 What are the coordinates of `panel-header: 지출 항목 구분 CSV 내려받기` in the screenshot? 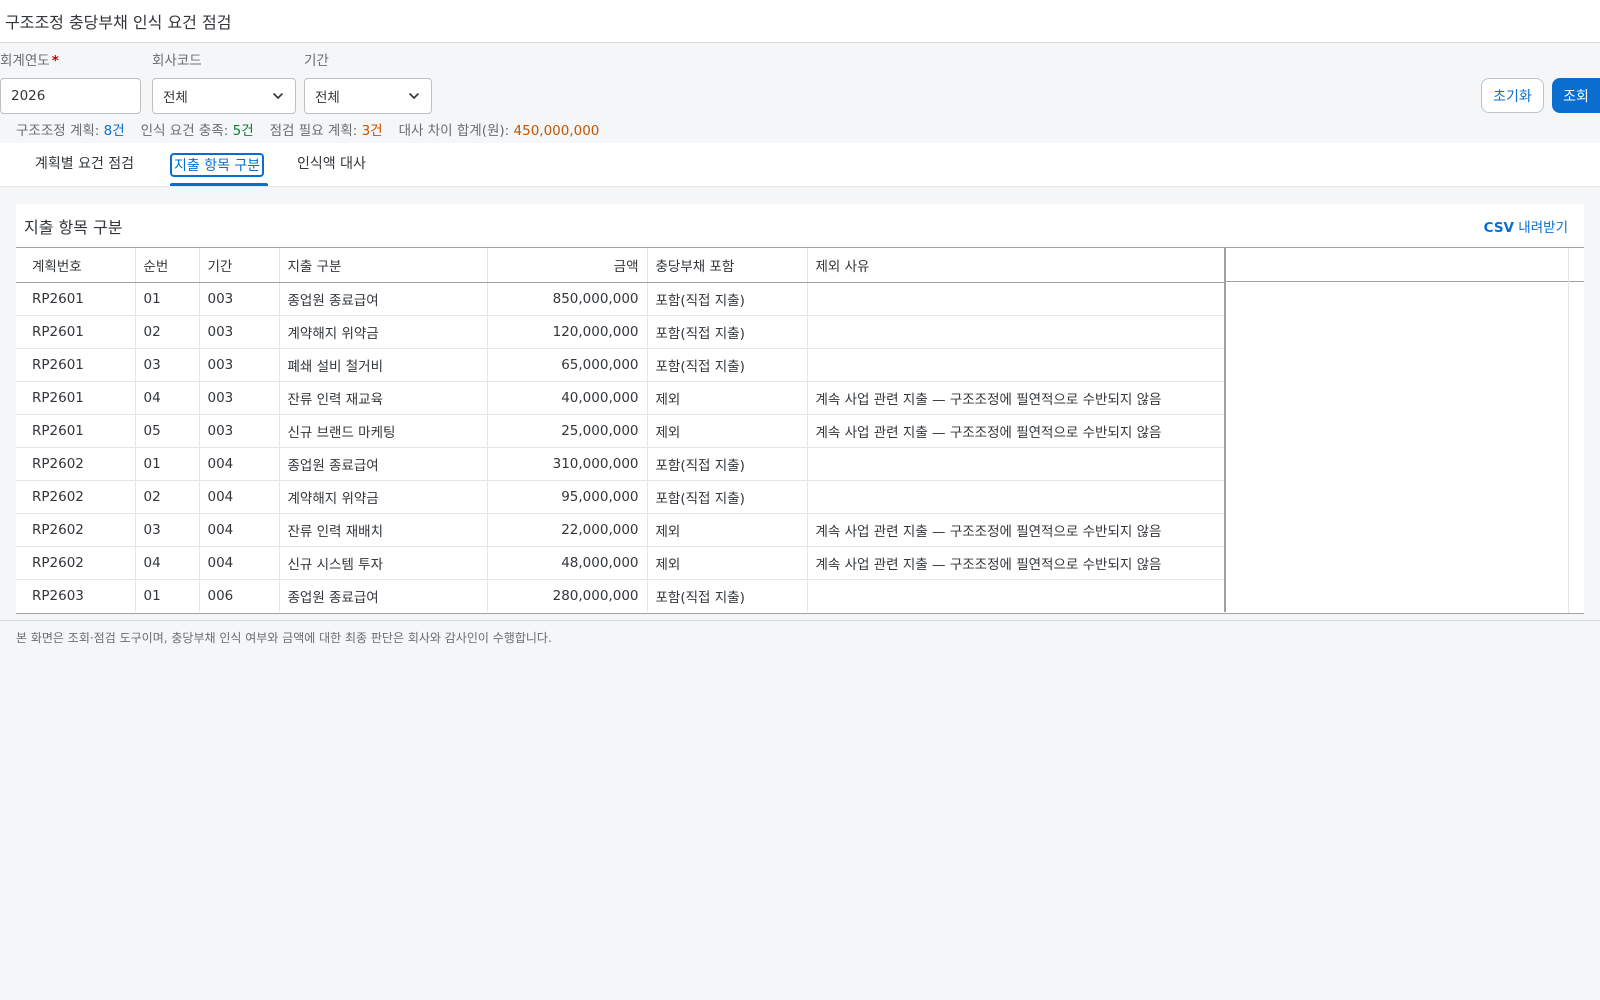 It's located at (800, 225).